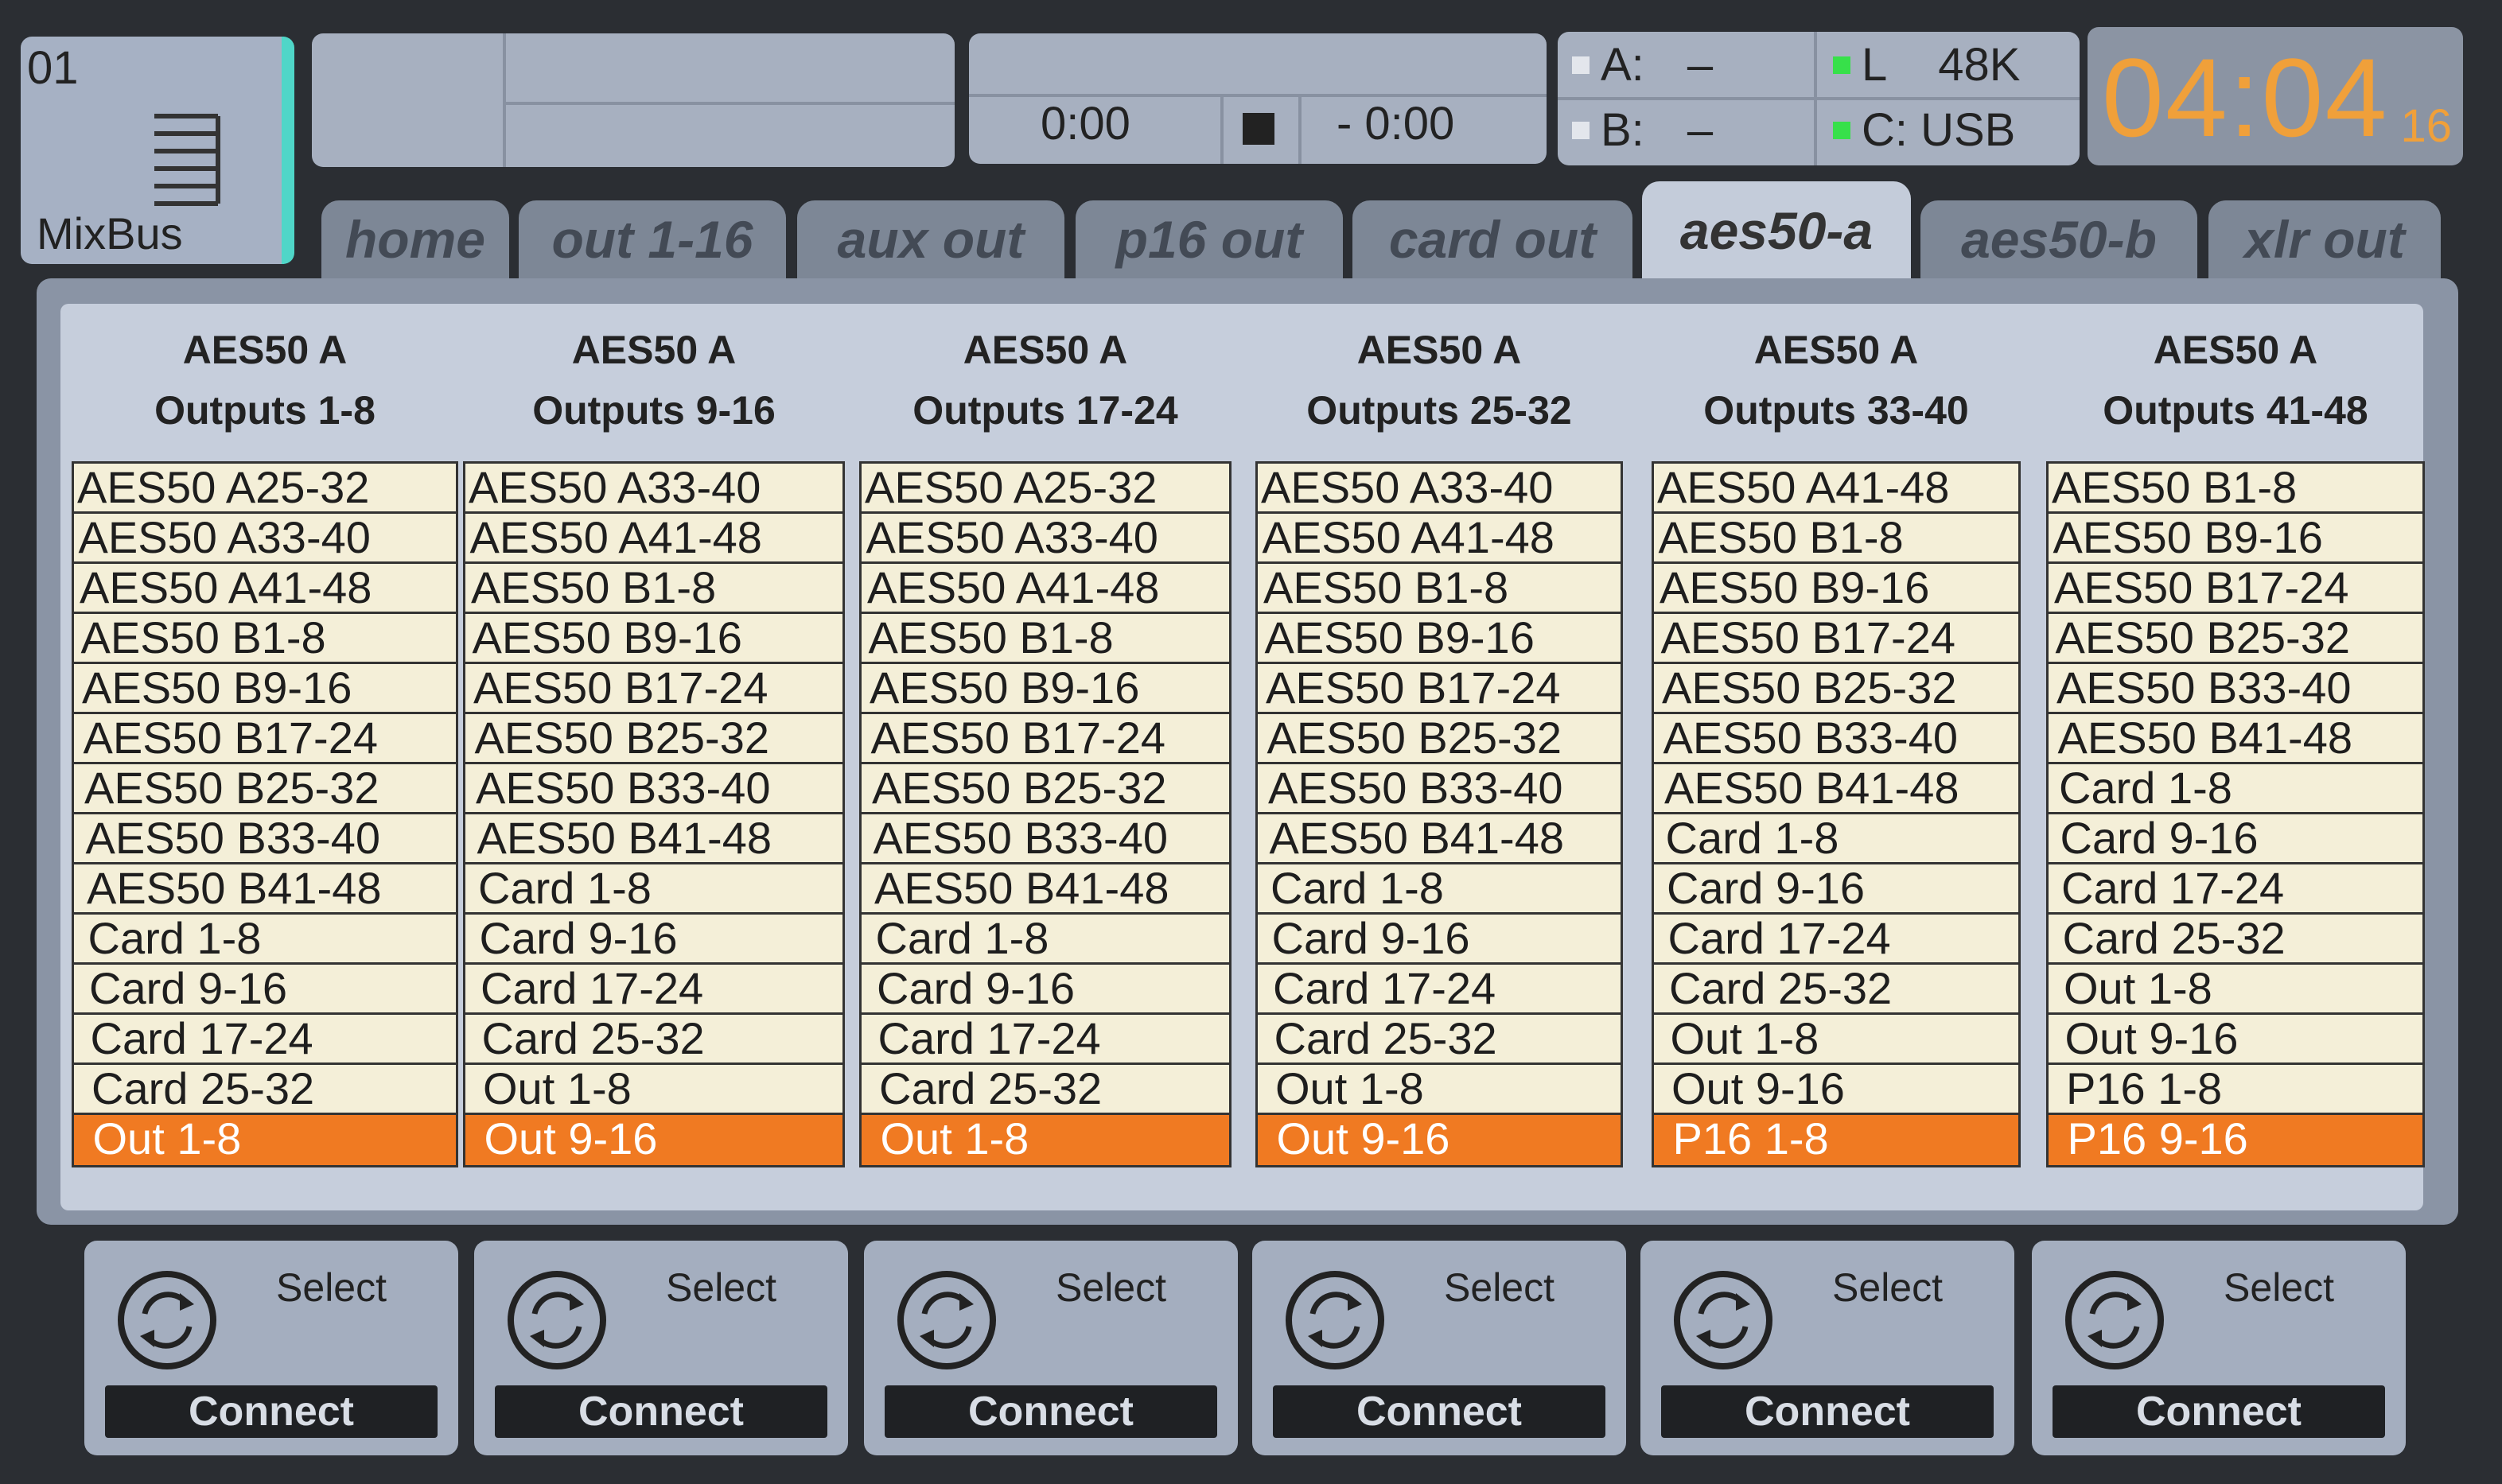 Image resolution: width=2502 pixels, height=1484 pixels. I want to click on tab-aes50-a: aes50-a, so click(1776, 230).